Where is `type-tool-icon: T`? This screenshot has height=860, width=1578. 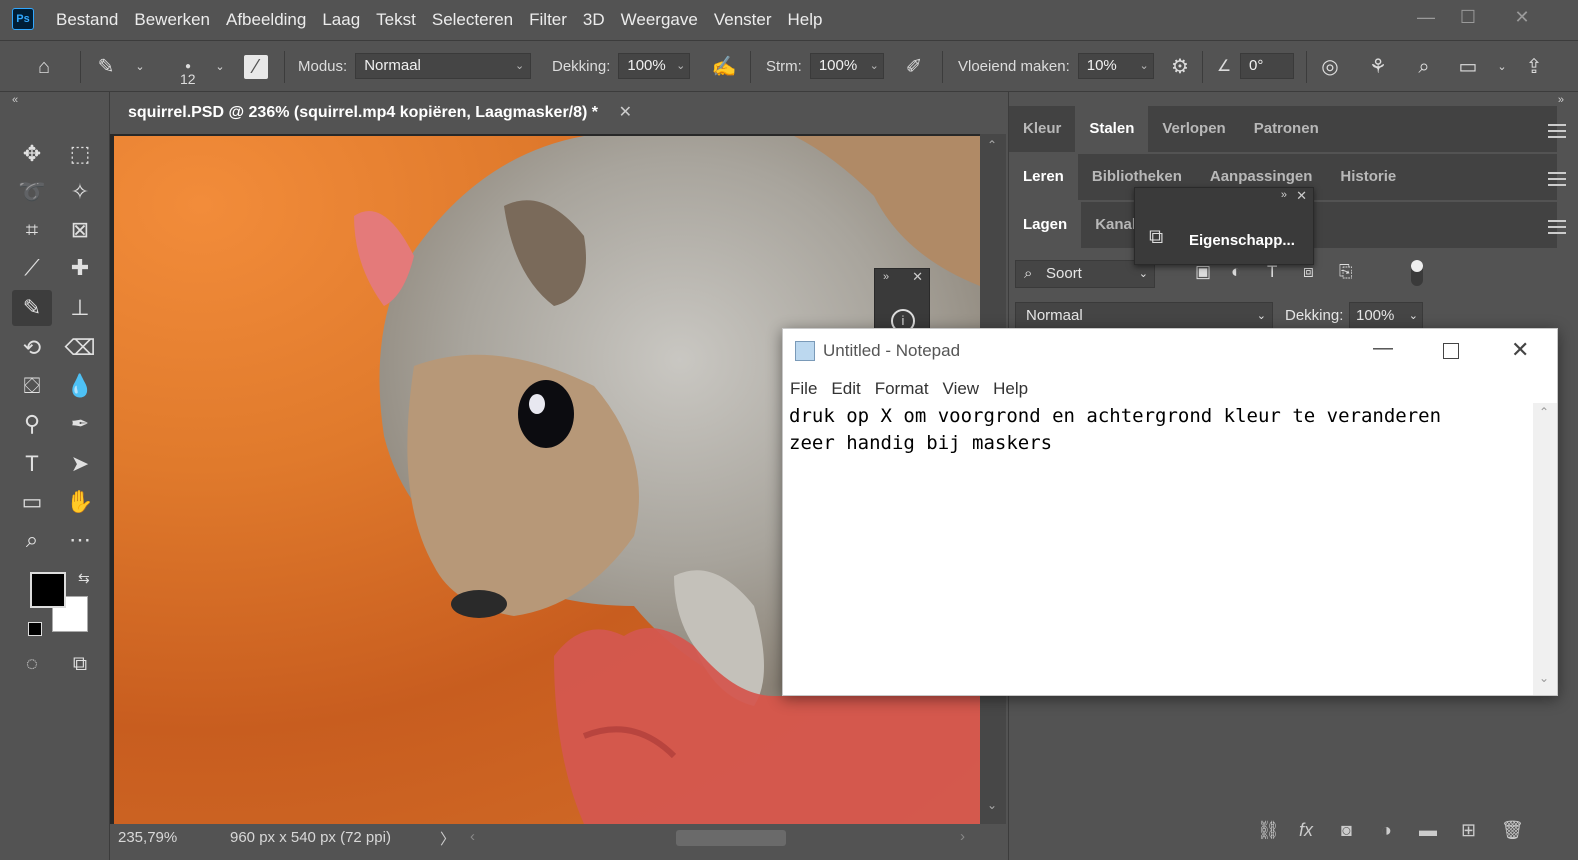
type-tool-icon: T is located at coordinates (32, 464).